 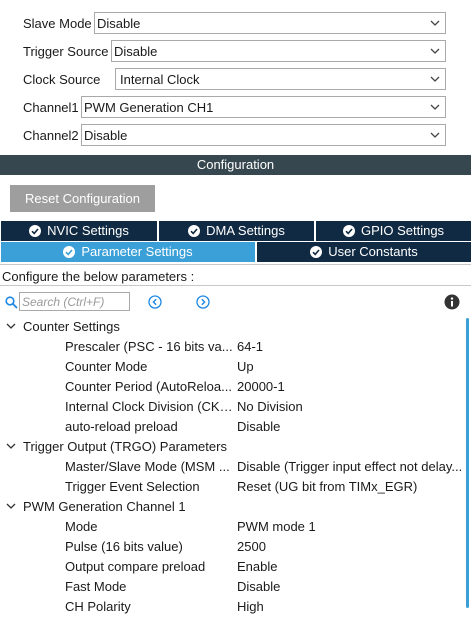 I want to click on param-value: No Division, so click(x=270, y=406).